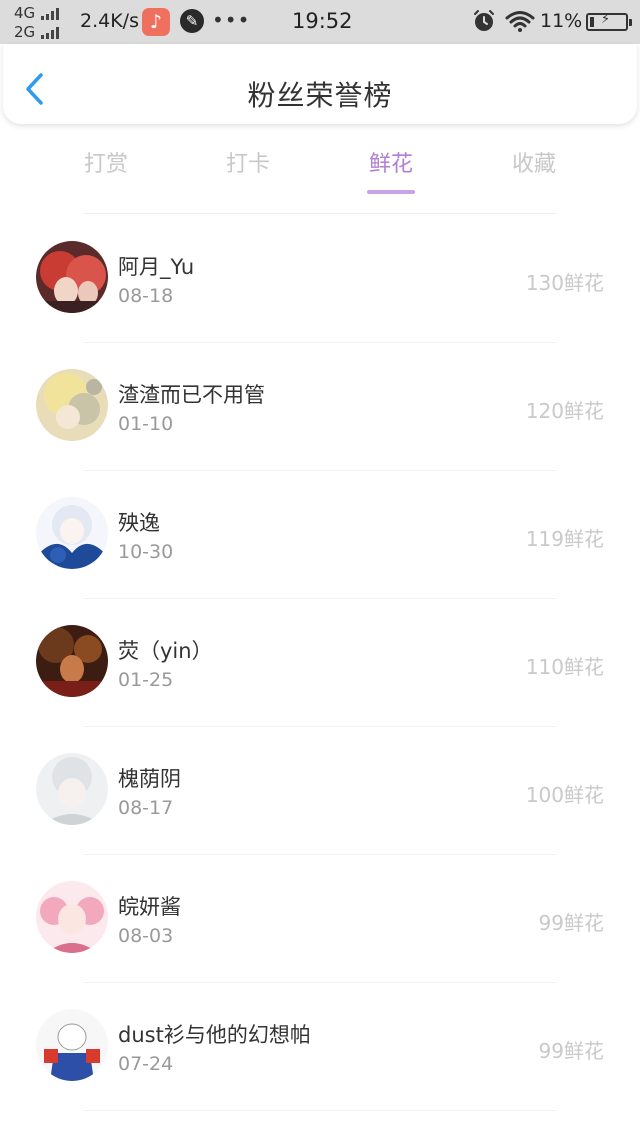  What do you see at coordinates (320, 170) in the screenshot?
I see `tab-bar: 打赏 打卡 鲜花 收藏` at bounding box center [320, 170].